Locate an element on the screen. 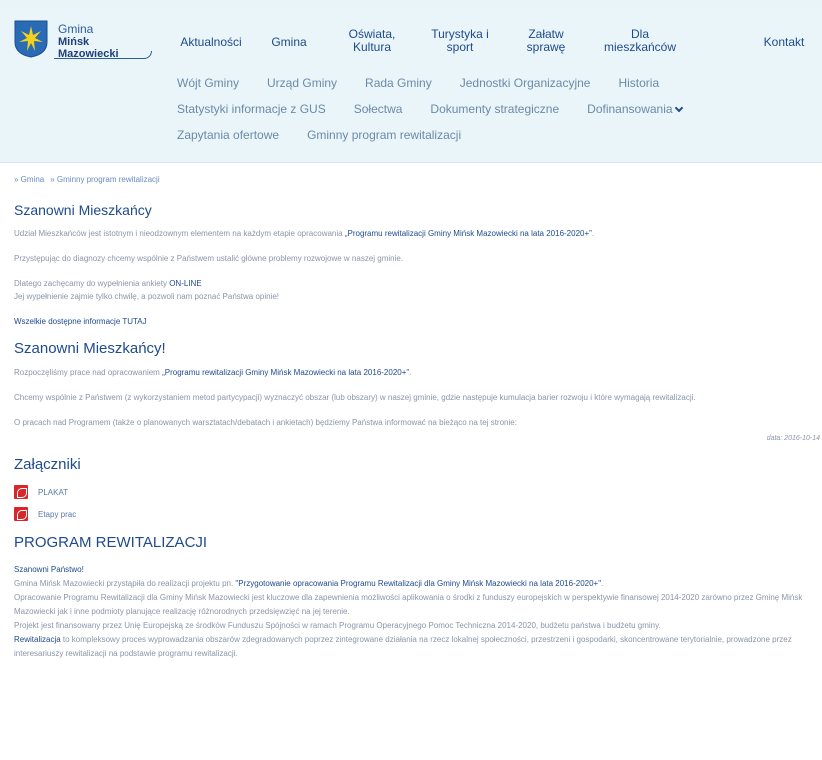 The height and width of the screenshot is (760, 822). attachment-item: Etapy prac is located at coordinates (417, 514).